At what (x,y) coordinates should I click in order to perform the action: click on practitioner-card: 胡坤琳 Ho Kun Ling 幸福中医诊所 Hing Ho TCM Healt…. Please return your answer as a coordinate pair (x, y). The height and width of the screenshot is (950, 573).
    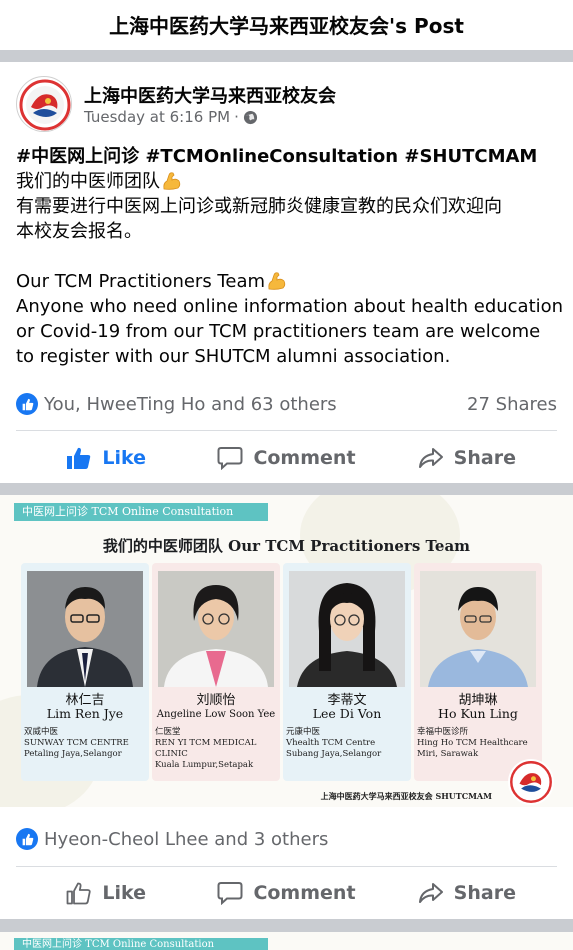
    Looking at the image, I should click on (478, 672).